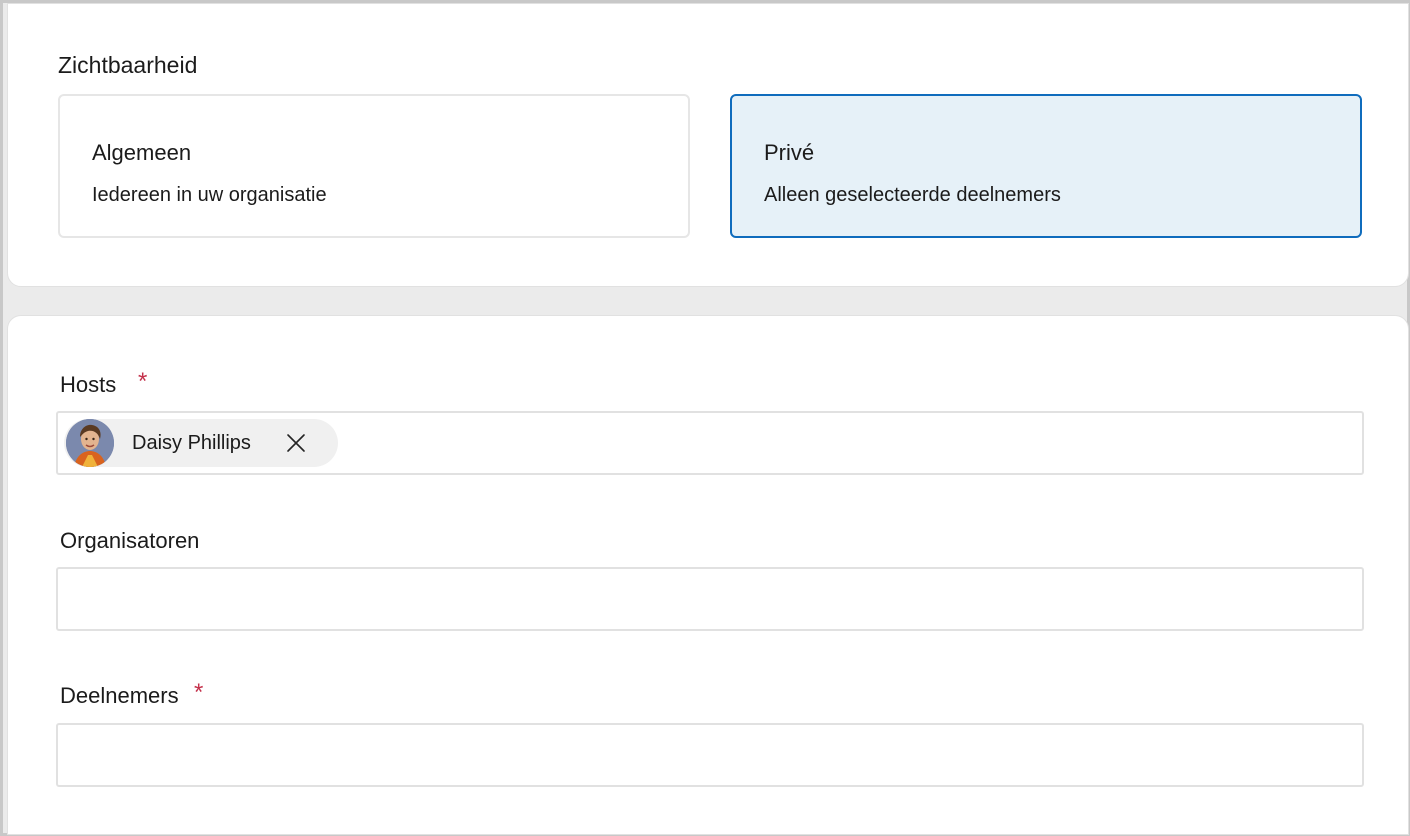 Image resolution: width=1410 pixels, height=836 pixels. Describe the element at coordinates (199, 692) in the screenshot. I see `participants-required-marker: *` at that location.